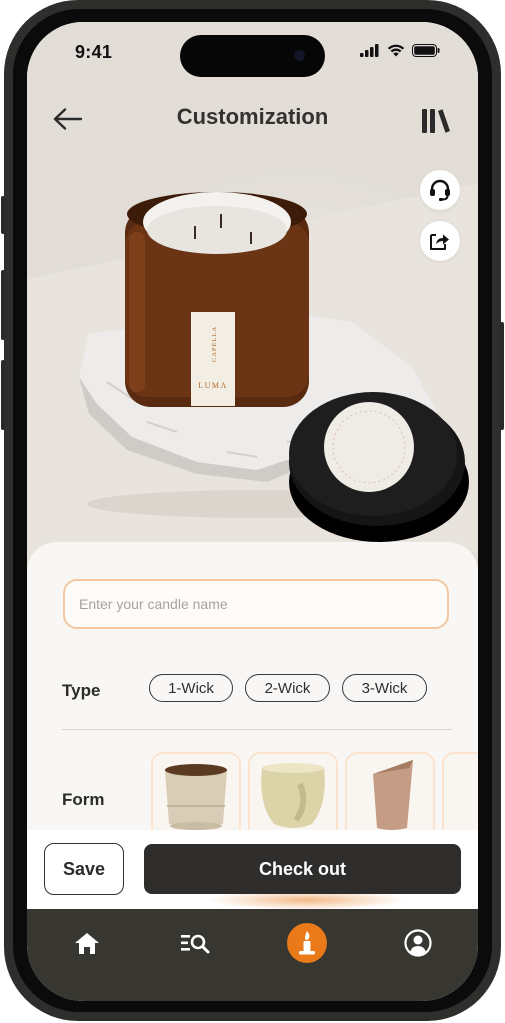 Image resolution: width=505 pixels, height=1023 pixels. What do you see at coordinates (299, 55) in the screenshot?
I see `camera-dot` at bounding box center [299, 55].